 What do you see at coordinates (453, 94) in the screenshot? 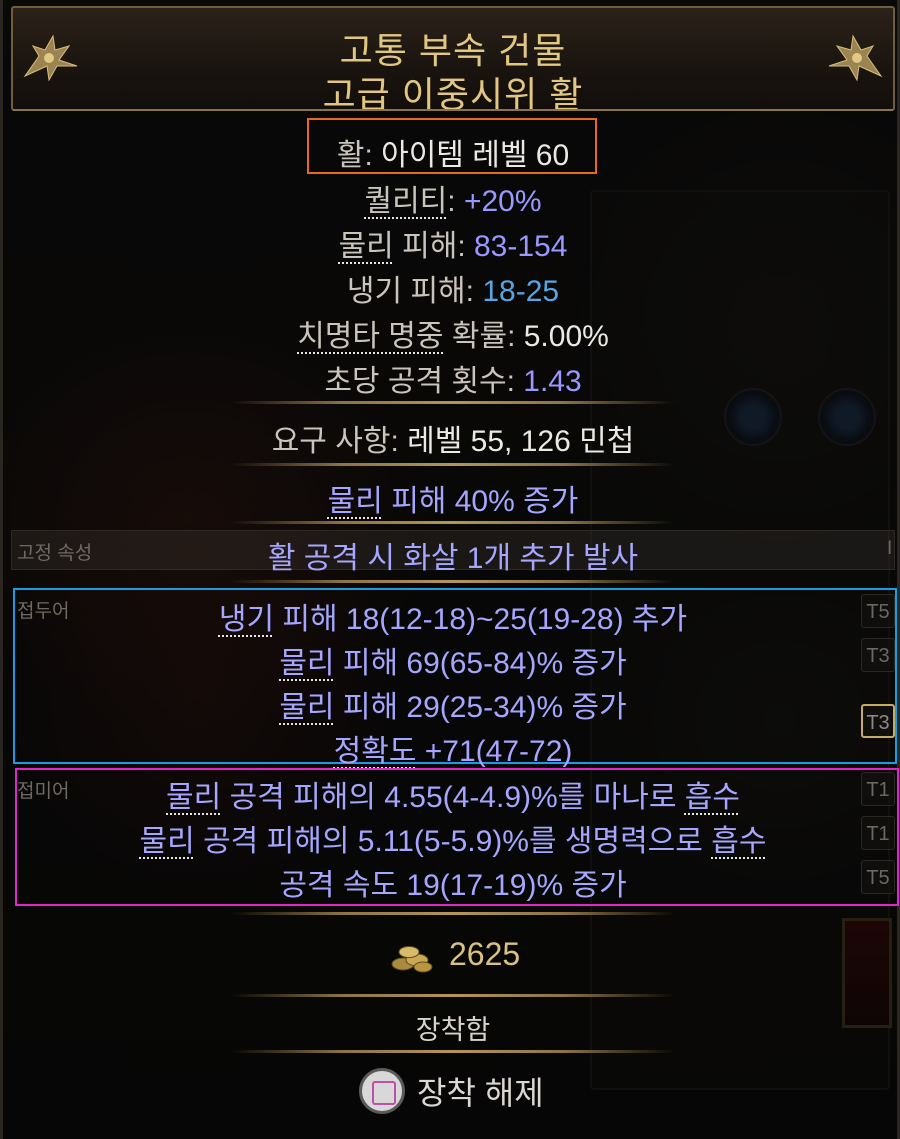
I see `item-base-type: 고급 이중시위 활` at bounding box center [453, 94].